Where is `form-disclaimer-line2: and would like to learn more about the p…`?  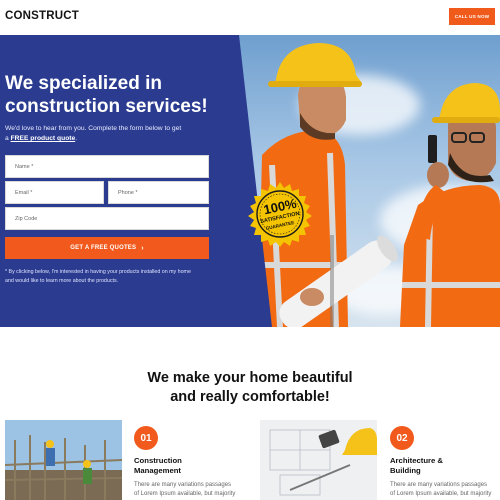
form-disclaimer-line2: and would like to learn more about the p… is located at coordinates (62, 281).